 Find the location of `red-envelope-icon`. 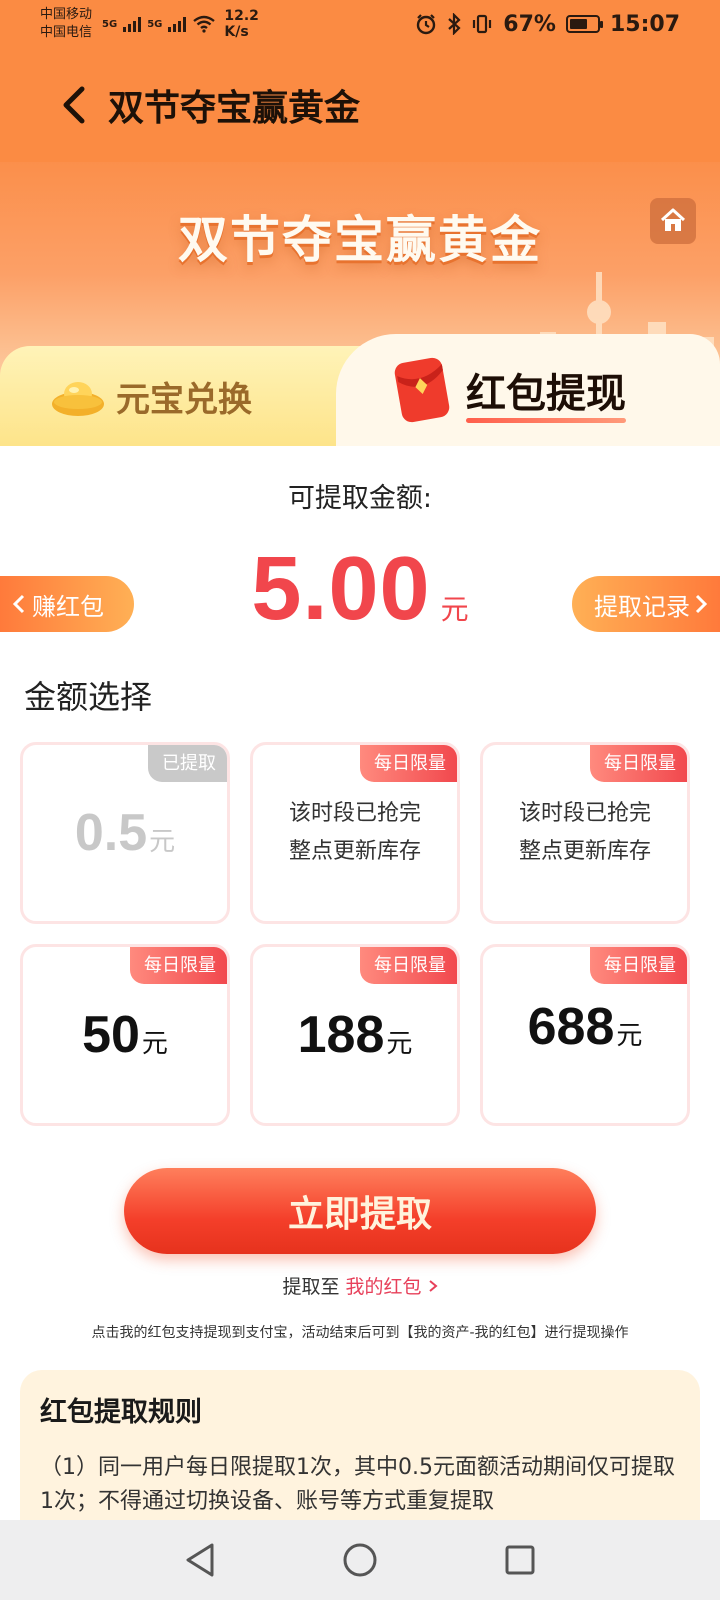

red-envelope-icon is located at coordinates (422, 390).